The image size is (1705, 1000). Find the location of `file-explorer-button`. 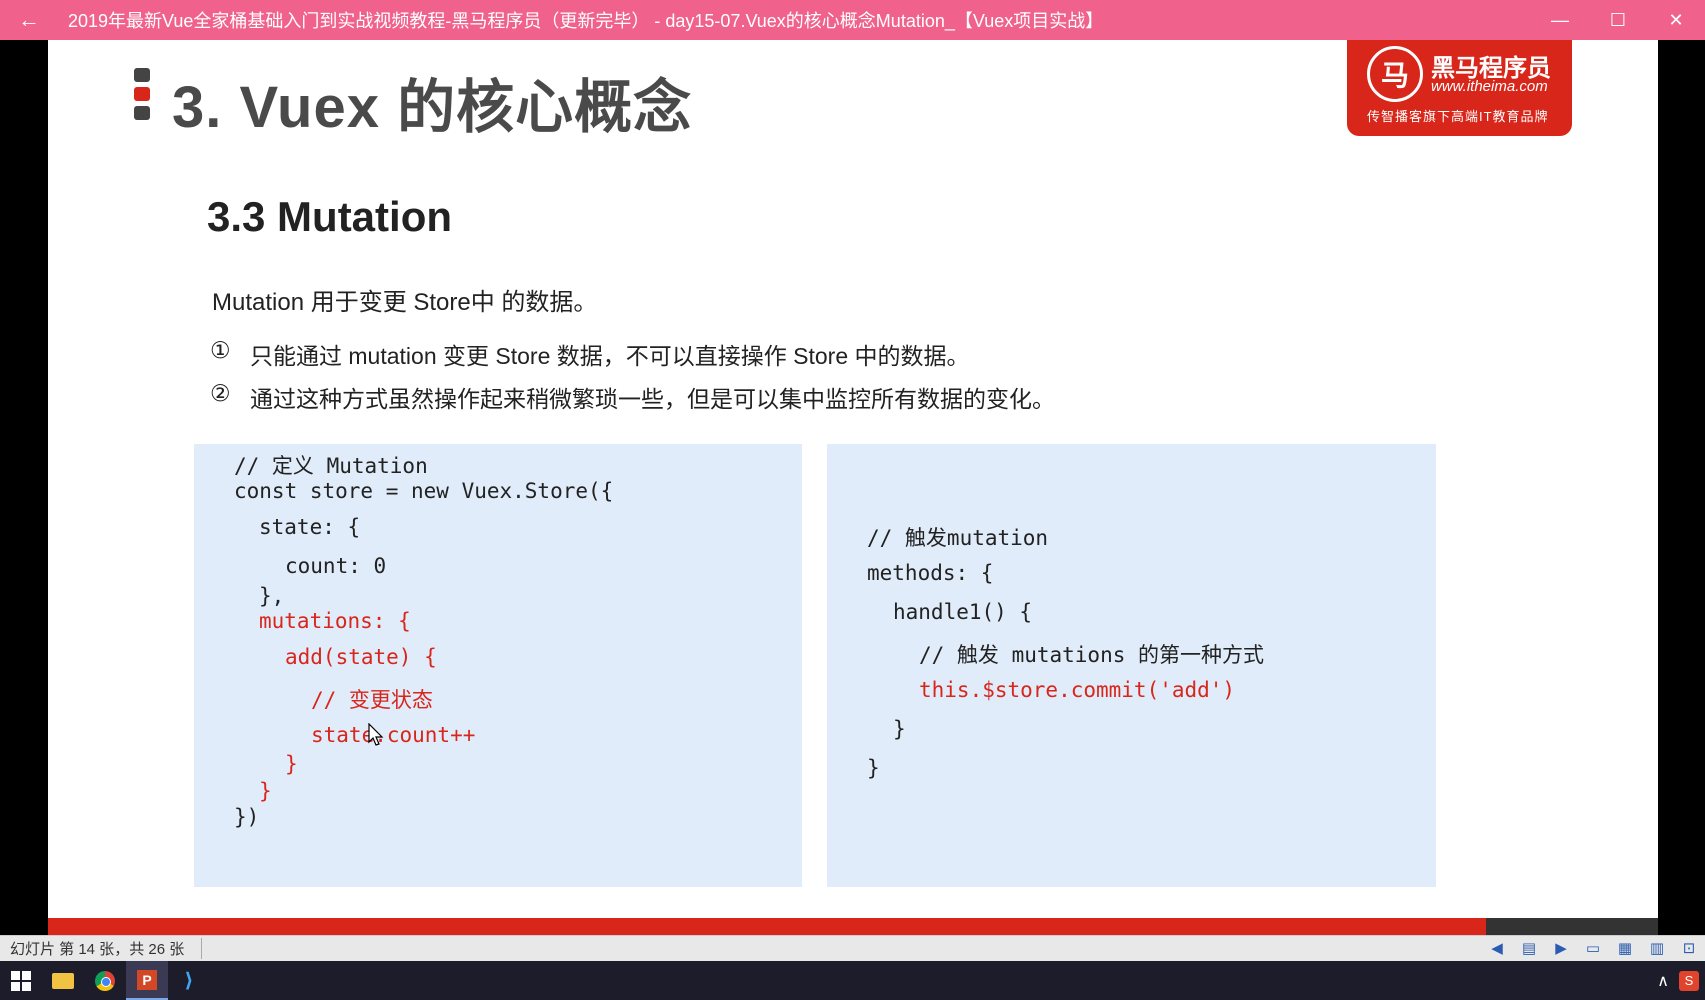

file-explorer-button is located at coordinates (63, 980).